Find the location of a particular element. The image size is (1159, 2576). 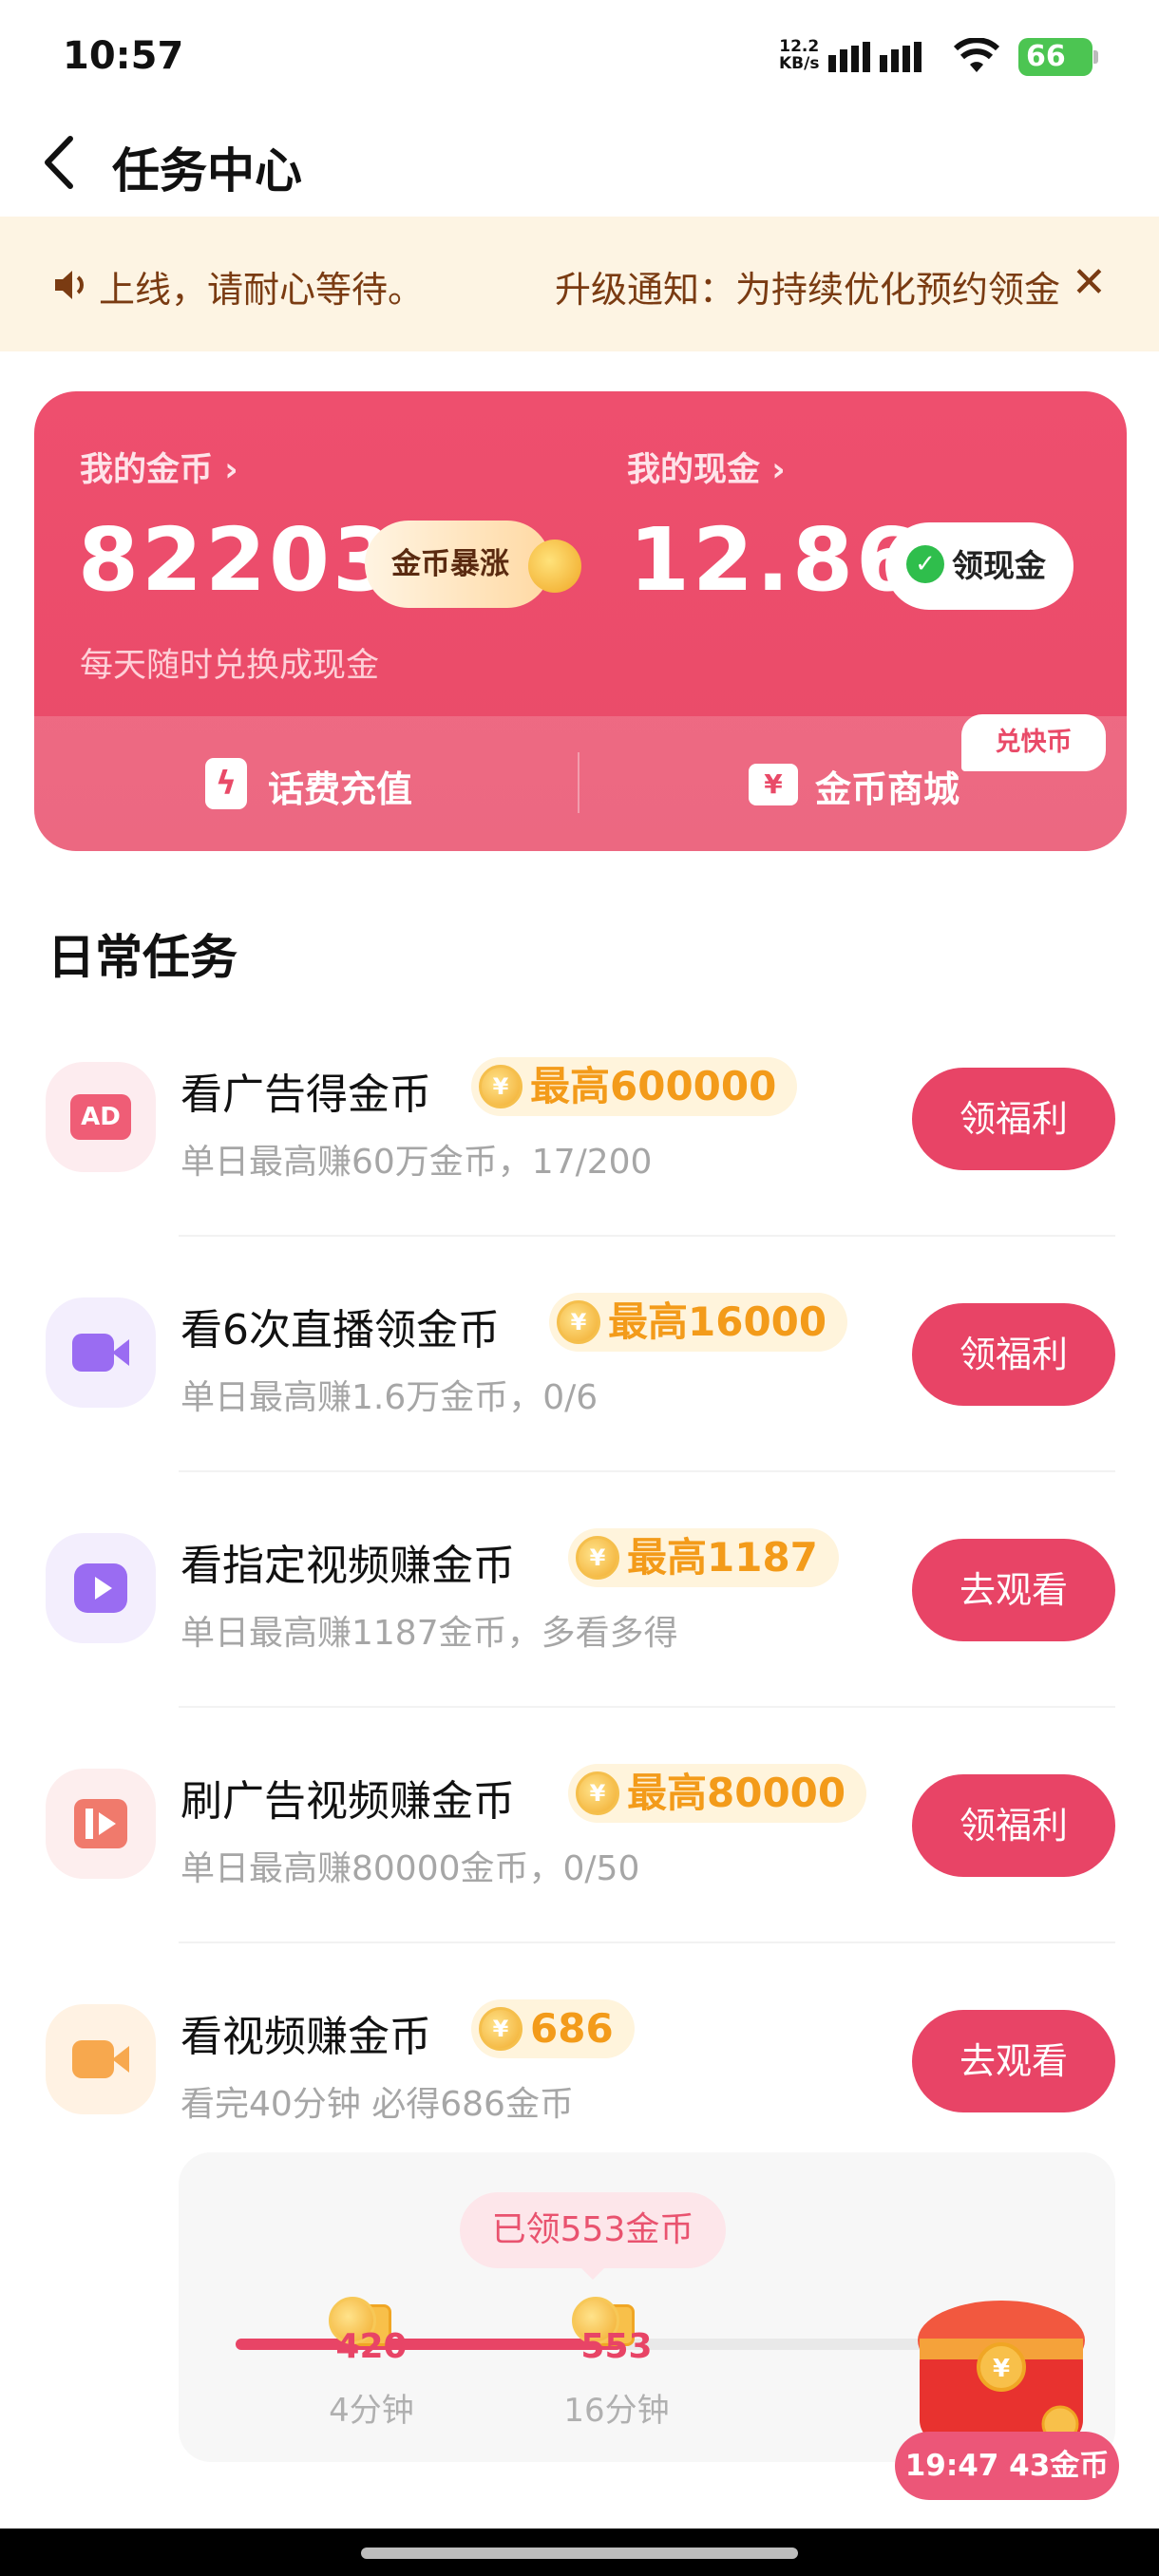

my-cash-link: 我的现金 › is located at coordinates (706, 467).